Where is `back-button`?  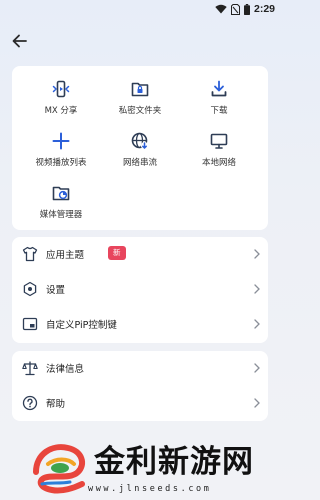 back-button is located at coordinates (20, 41).